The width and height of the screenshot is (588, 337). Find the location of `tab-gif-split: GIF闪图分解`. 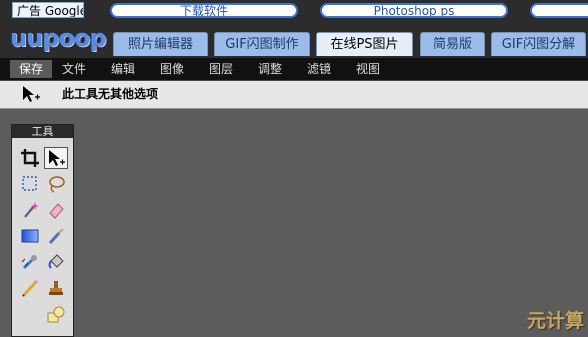

tab-gif-split: GIF闪图分解 is located at coordinates (538, 44).